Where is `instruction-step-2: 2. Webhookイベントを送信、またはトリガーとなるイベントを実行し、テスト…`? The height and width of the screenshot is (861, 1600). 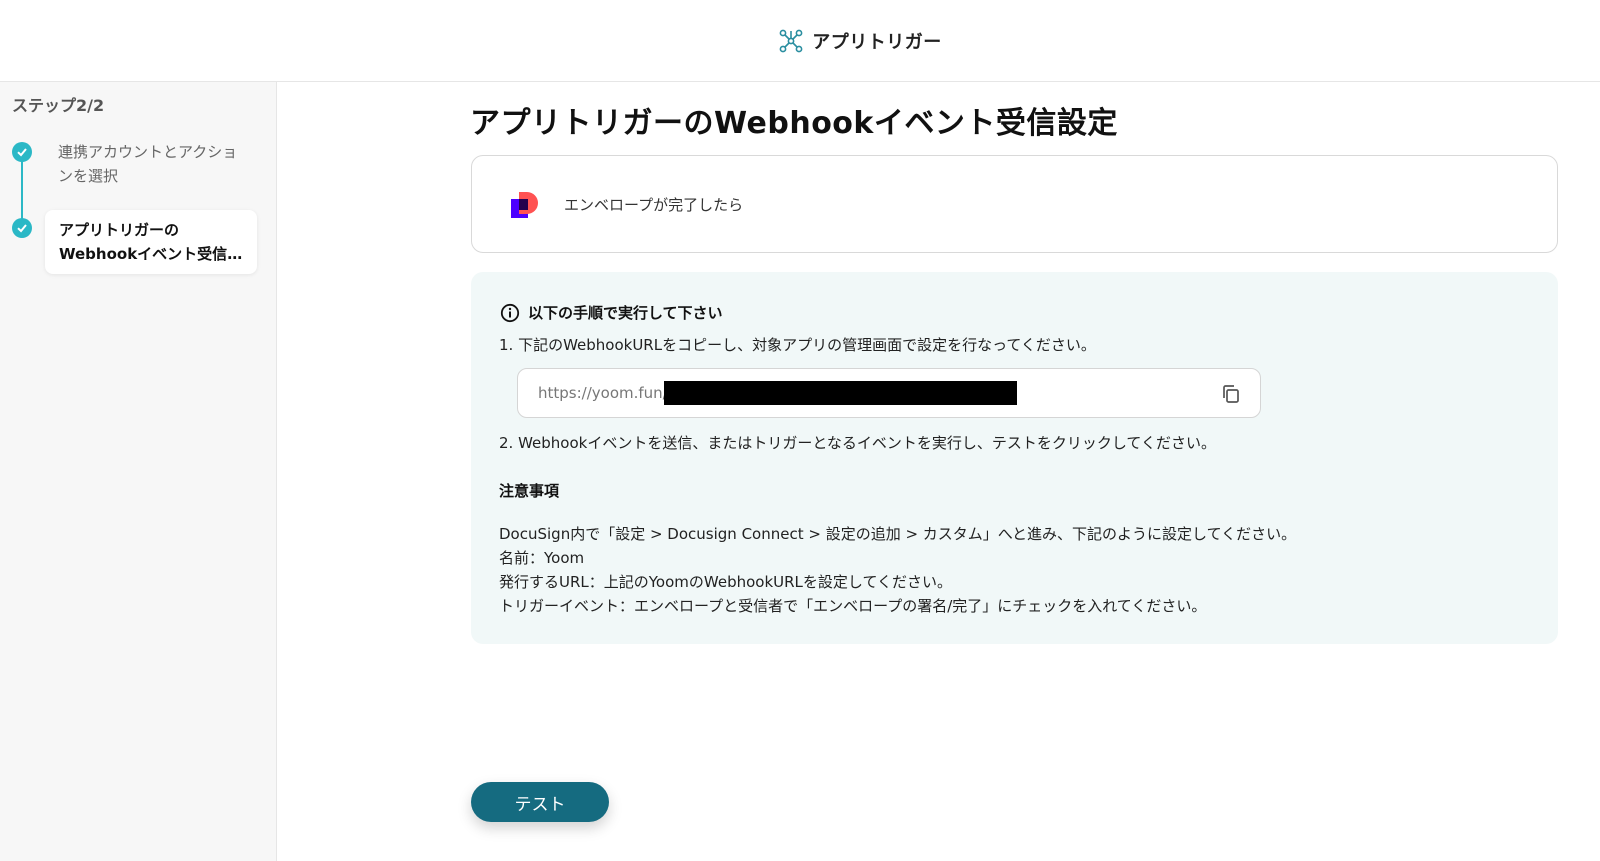
instruction-step-2: 2. Webhookイベントを送信、またはトリガーとなるイベントを実行し、テスト… is located at coordinates (857, 443).